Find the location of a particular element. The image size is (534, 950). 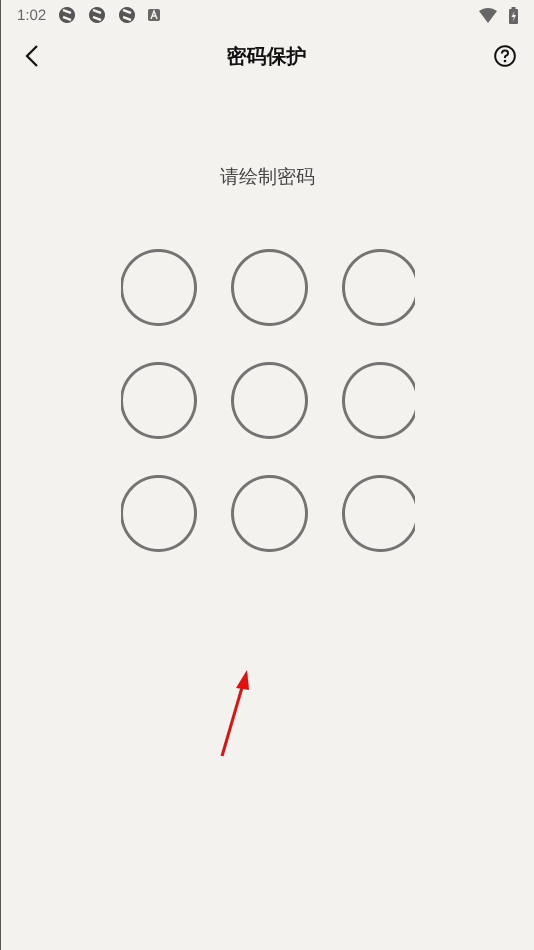

back-icon is located at coordinates (32, 56).